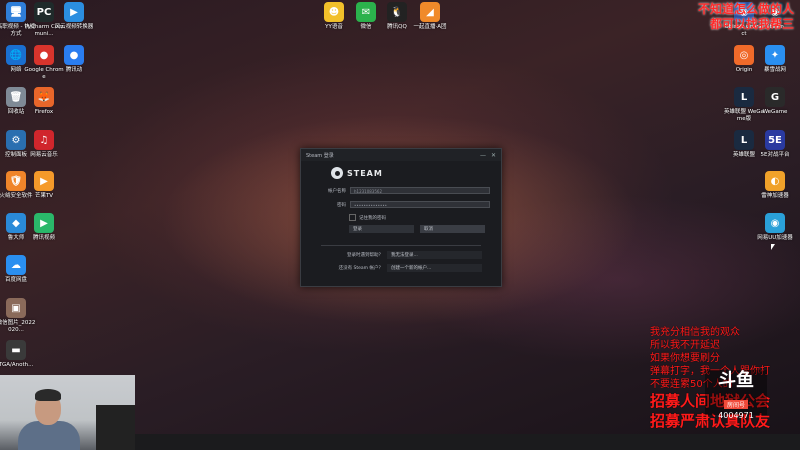 The image size is (800, 450). I want to click on dialog-divider, so click(401, 245).